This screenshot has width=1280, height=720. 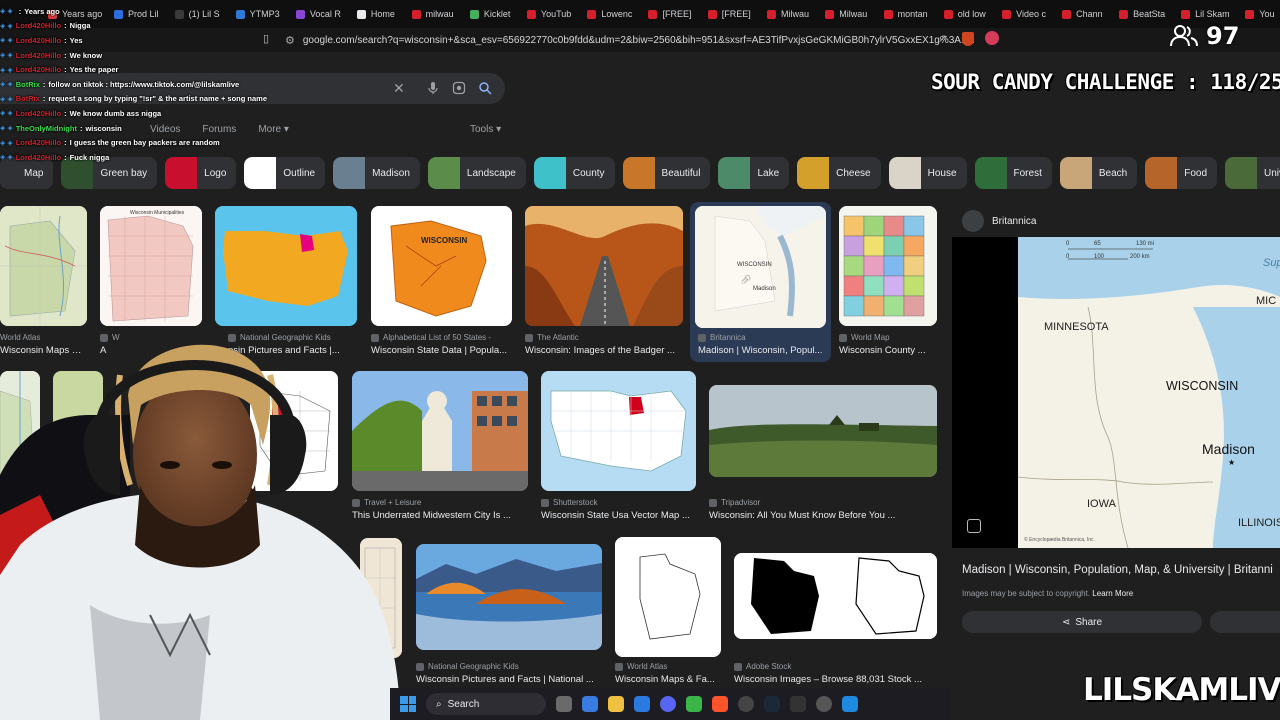 What do you see at coordinates (992, 38) in the screenshot?
I see `brave-rewards-icon` at bounding box center [992, 38].